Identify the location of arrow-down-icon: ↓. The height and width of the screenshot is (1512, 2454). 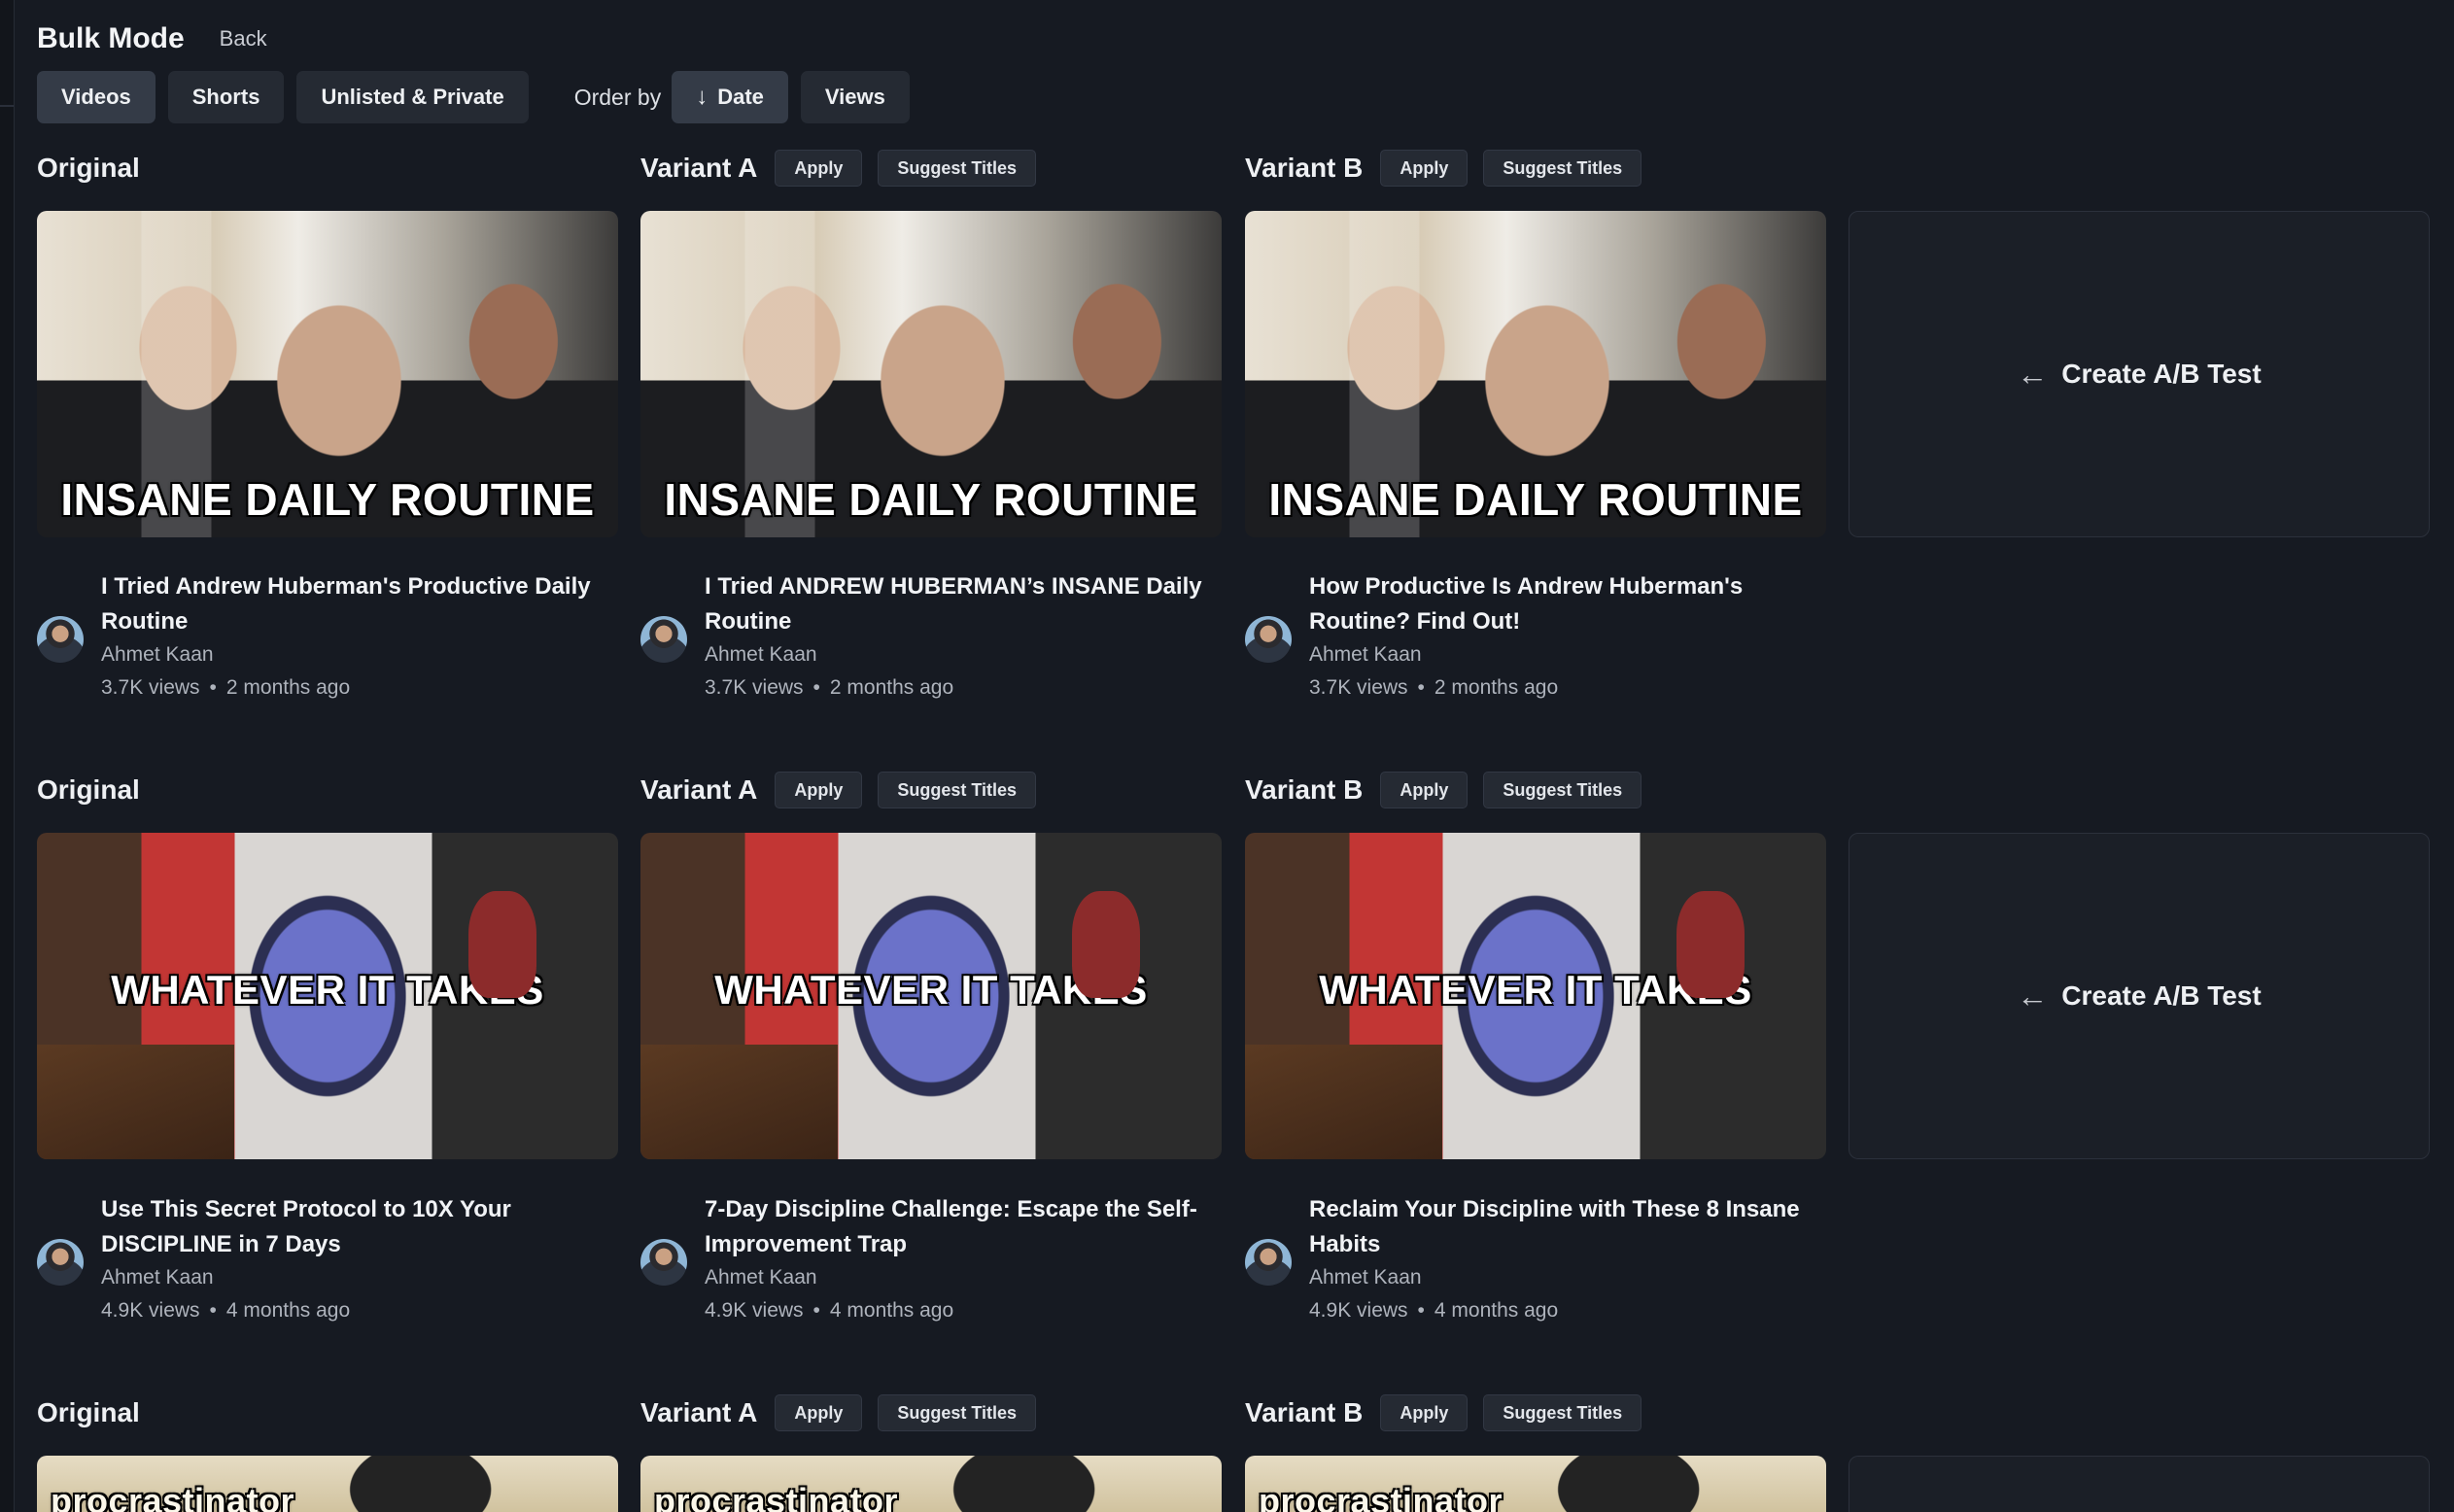
(702, 97).